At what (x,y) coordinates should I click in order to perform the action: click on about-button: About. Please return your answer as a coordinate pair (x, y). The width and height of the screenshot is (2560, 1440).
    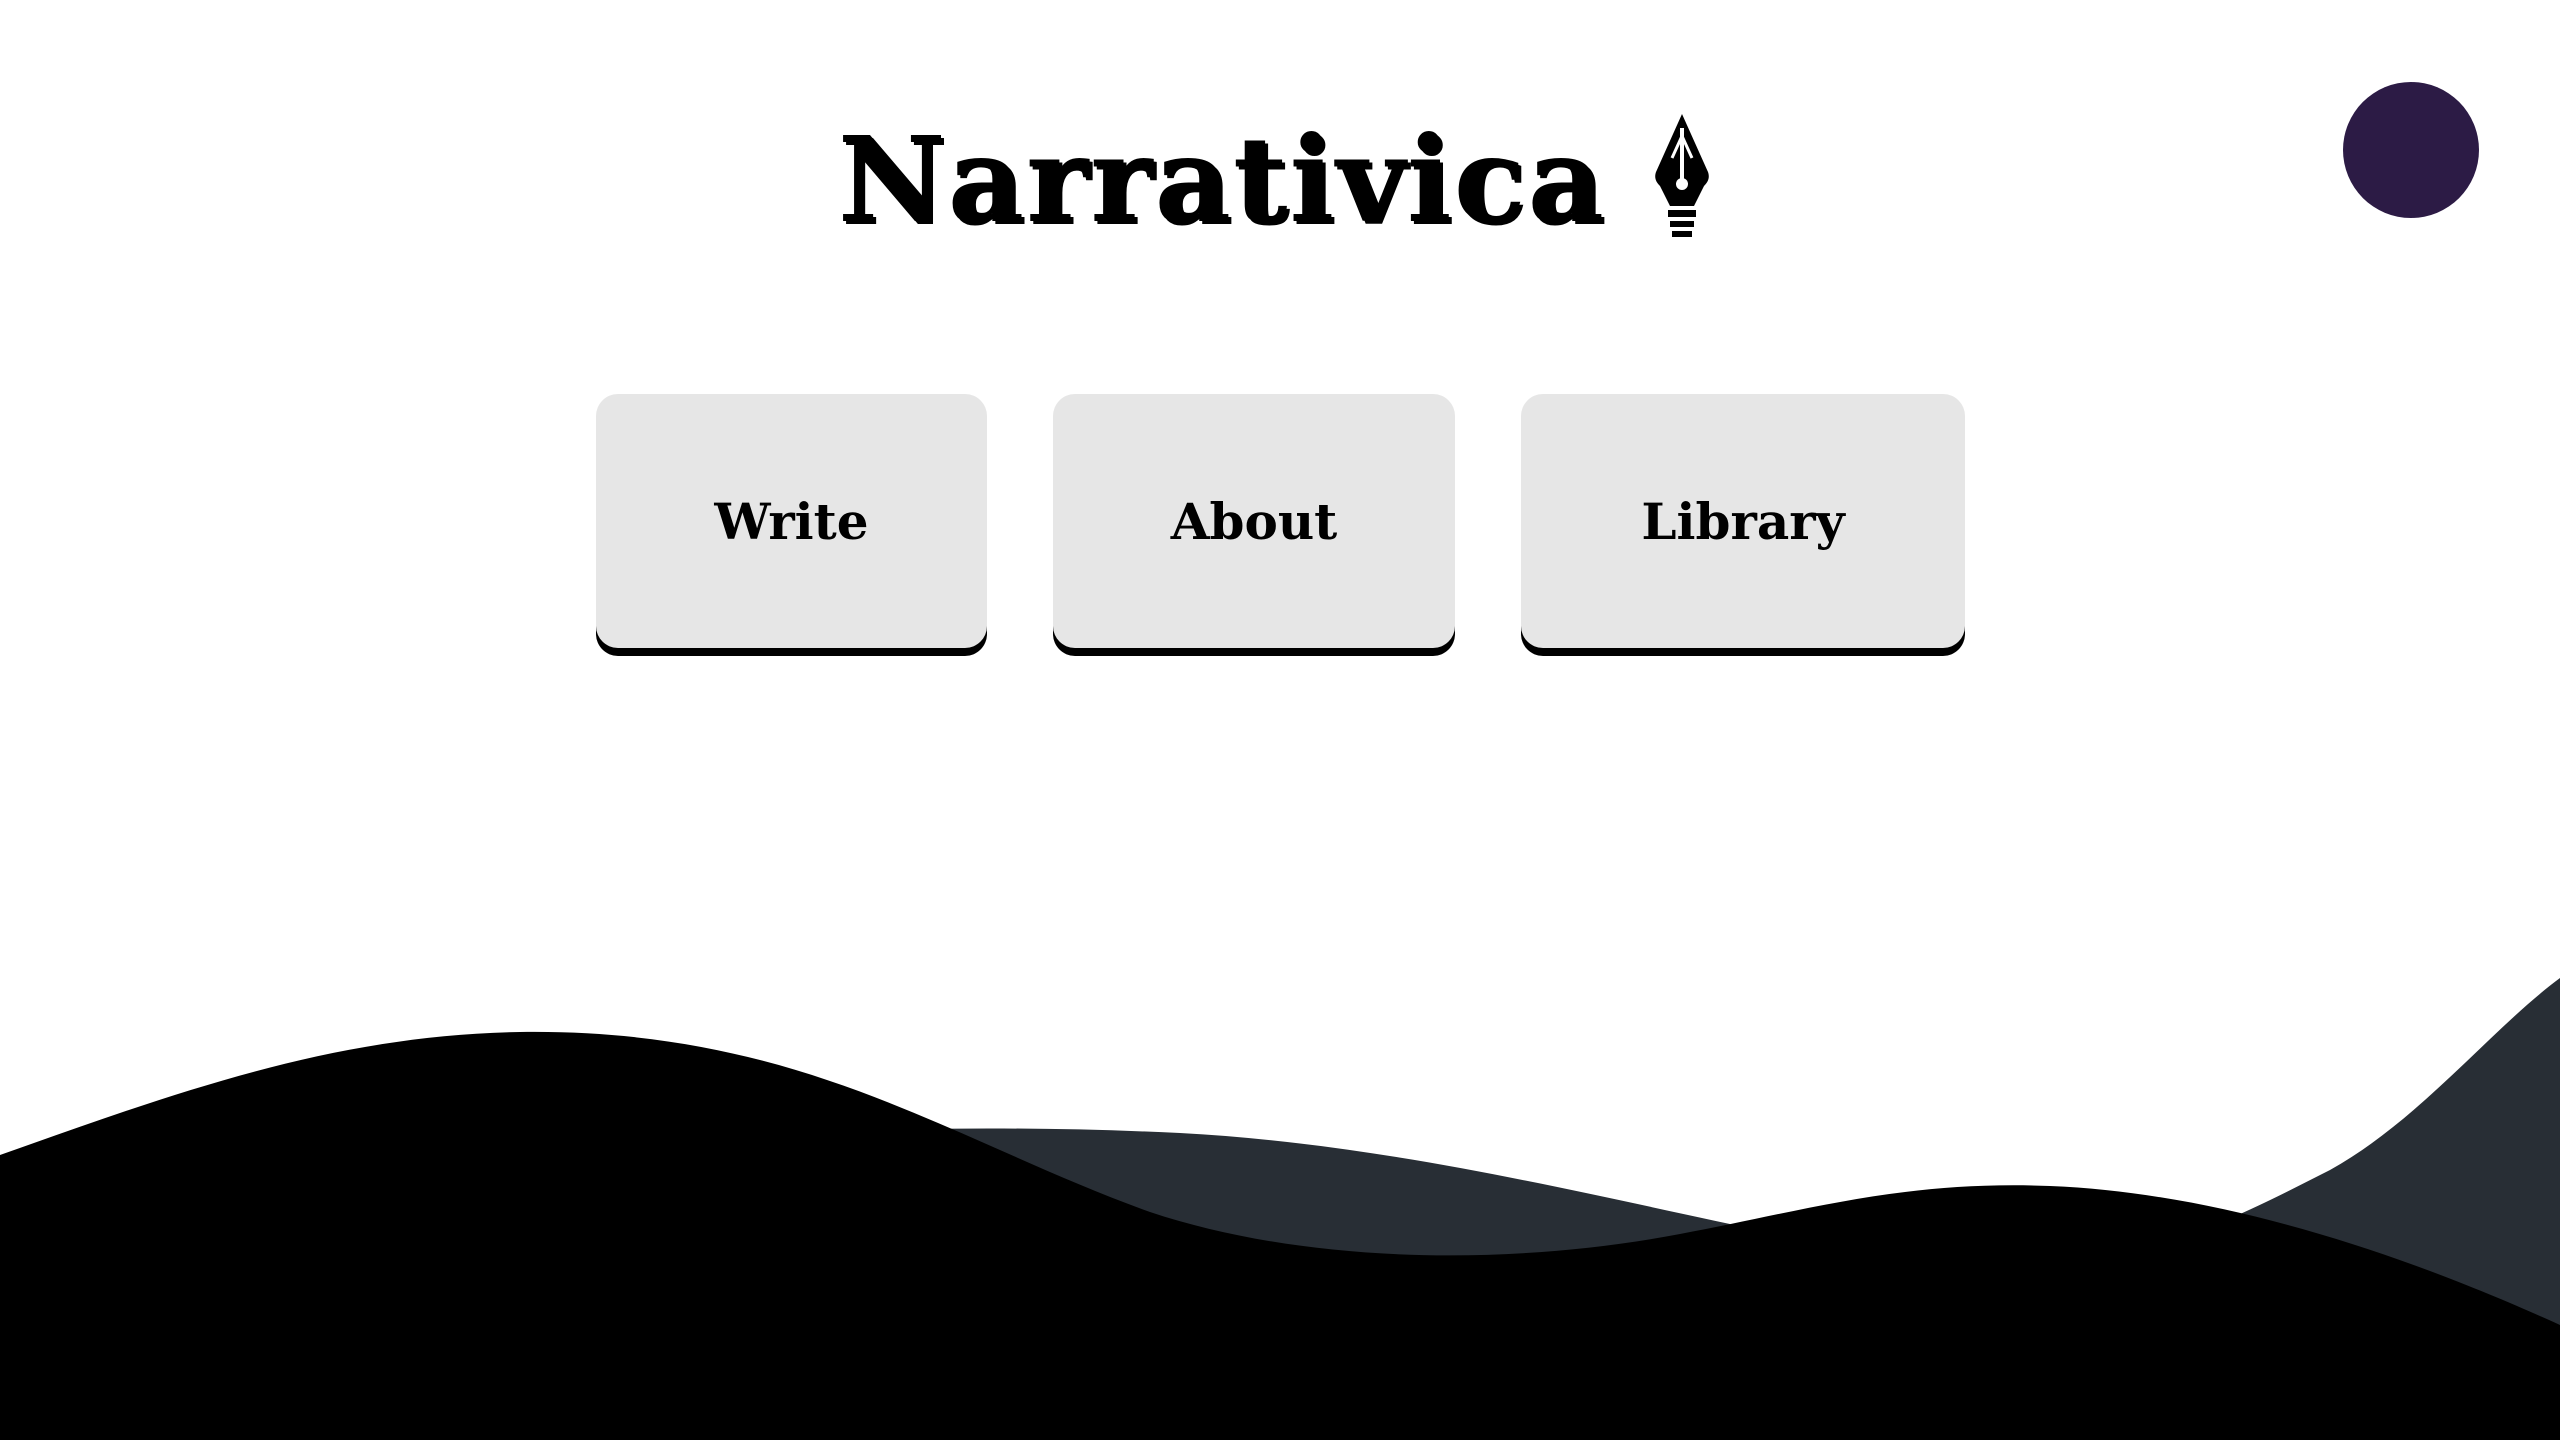
    Looking at the image, I should click on (1254, 521).